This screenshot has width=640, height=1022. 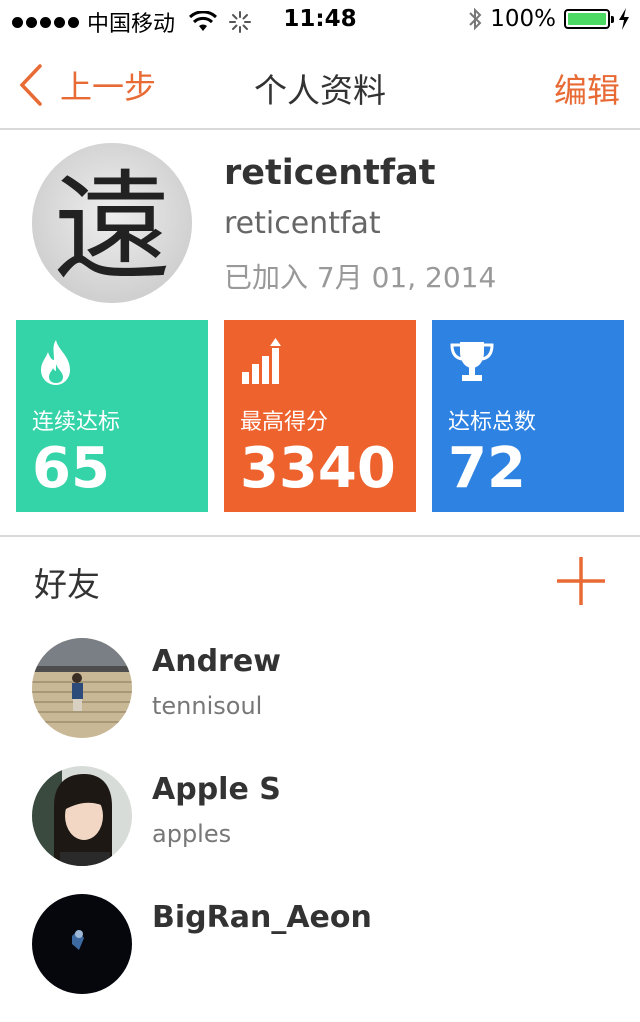 What do you see at coordinates (112, 227) in the screenshot?
I see `svg-text: 遠` at bounding box center [112, 227].